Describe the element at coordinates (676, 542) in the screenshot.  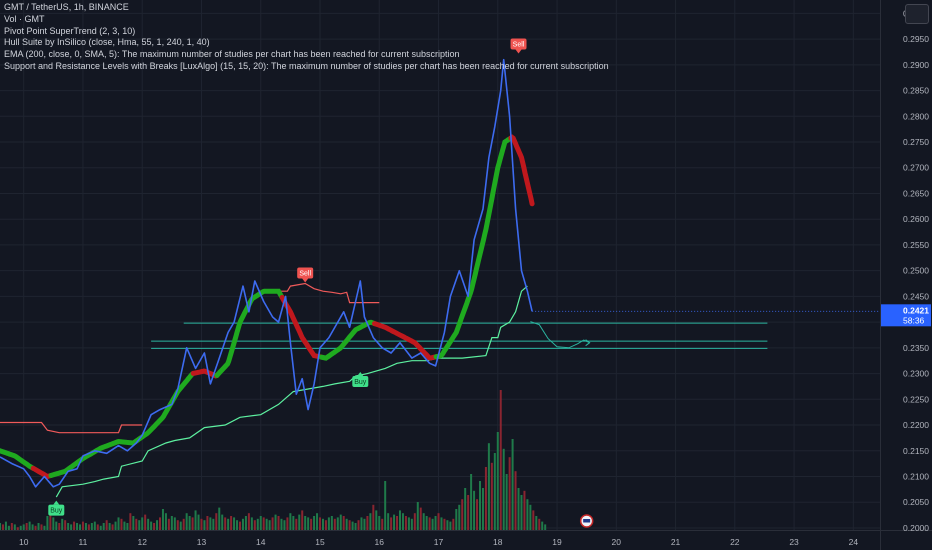
I see `time-axis-label: 21` at that location.